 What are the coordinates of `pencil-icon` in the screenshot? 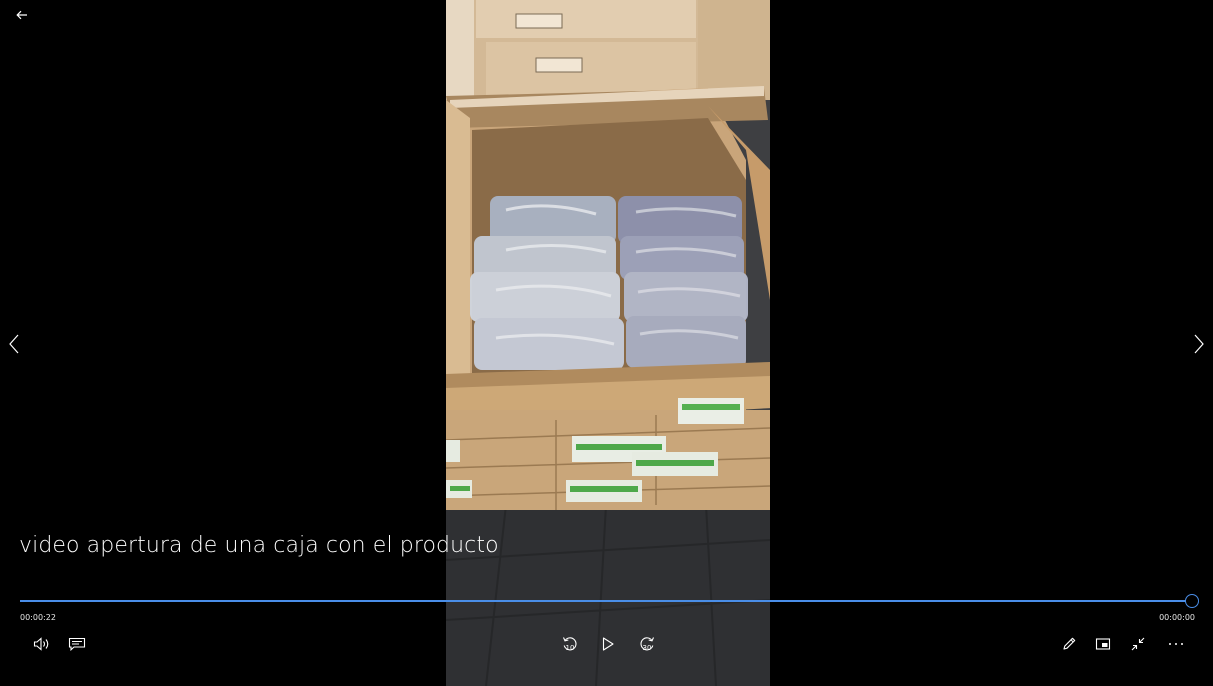 It's located at (1069, 643).